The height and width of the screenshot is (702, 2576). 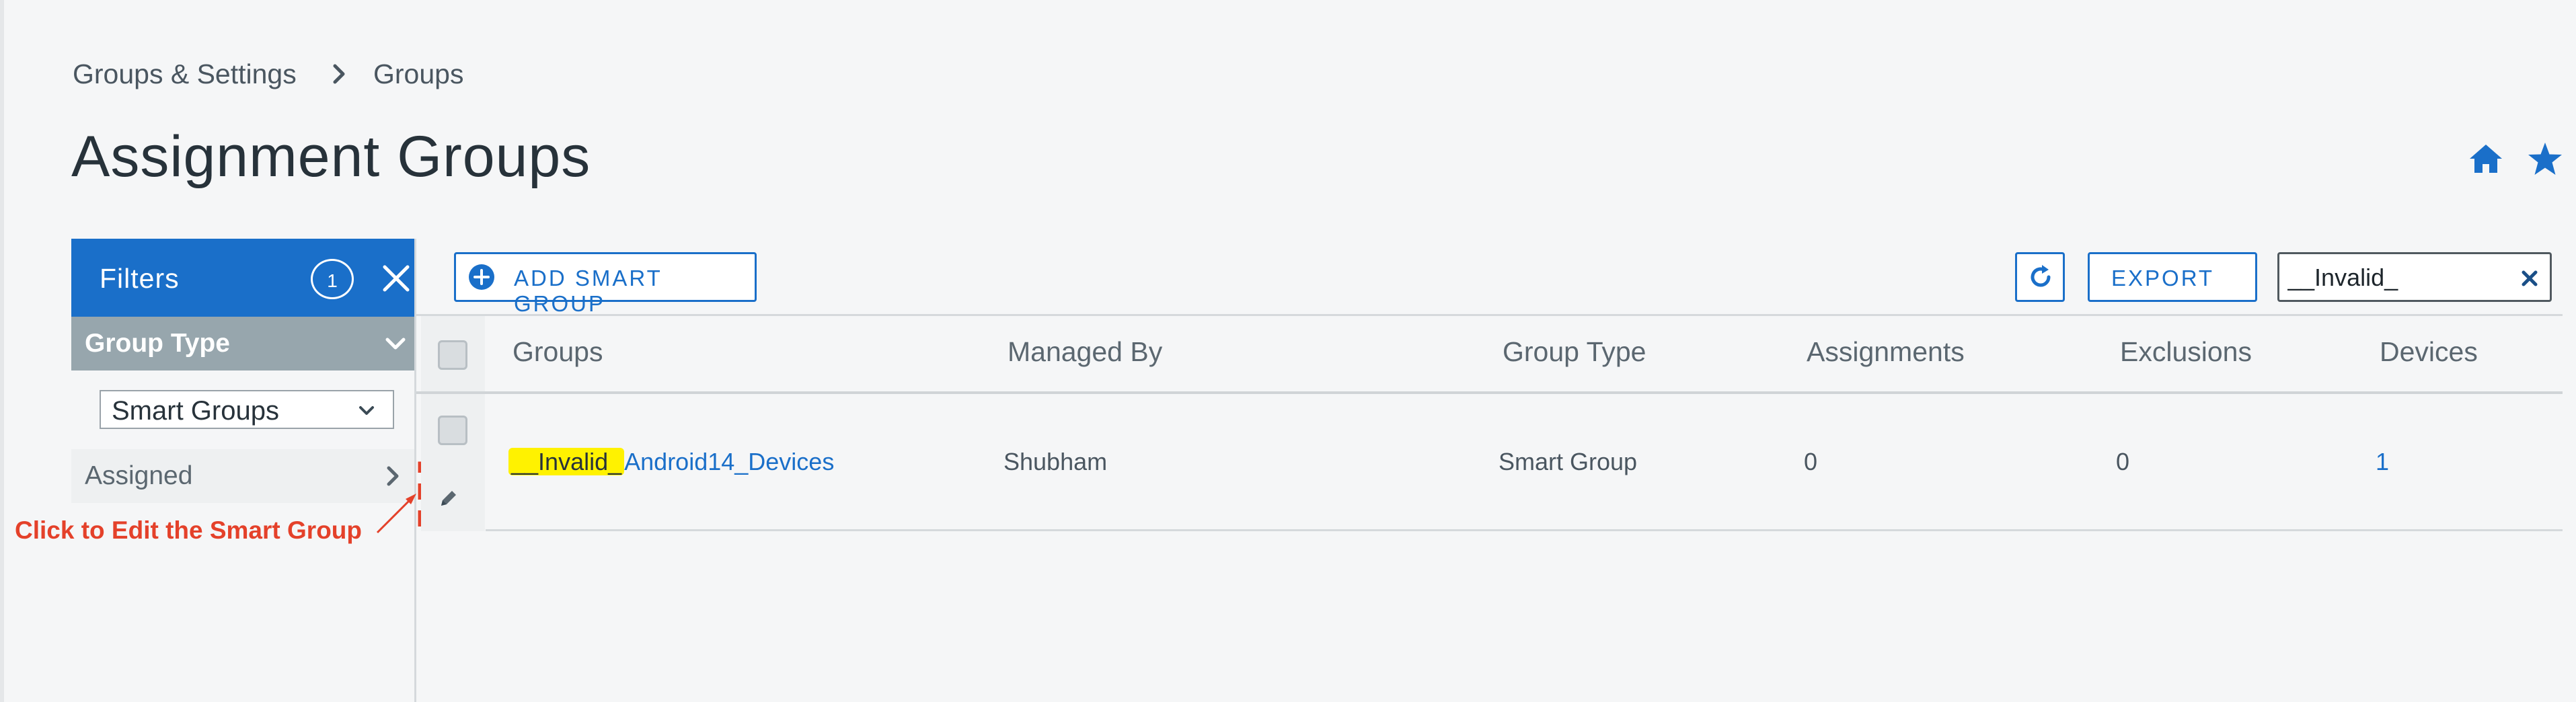 I want to click on assigned-filter-row: Assigned, so click(x=242, y=476).